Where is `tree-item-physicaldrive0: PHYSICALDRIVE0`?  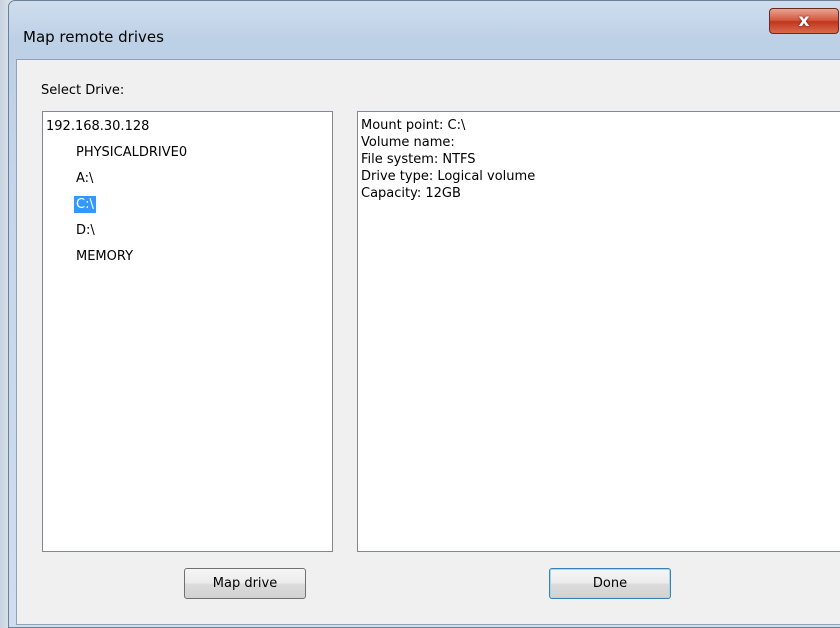
tree-item-physicaldrive0: PHYSICALDRIVE0 is located at coordinates (131, 152).